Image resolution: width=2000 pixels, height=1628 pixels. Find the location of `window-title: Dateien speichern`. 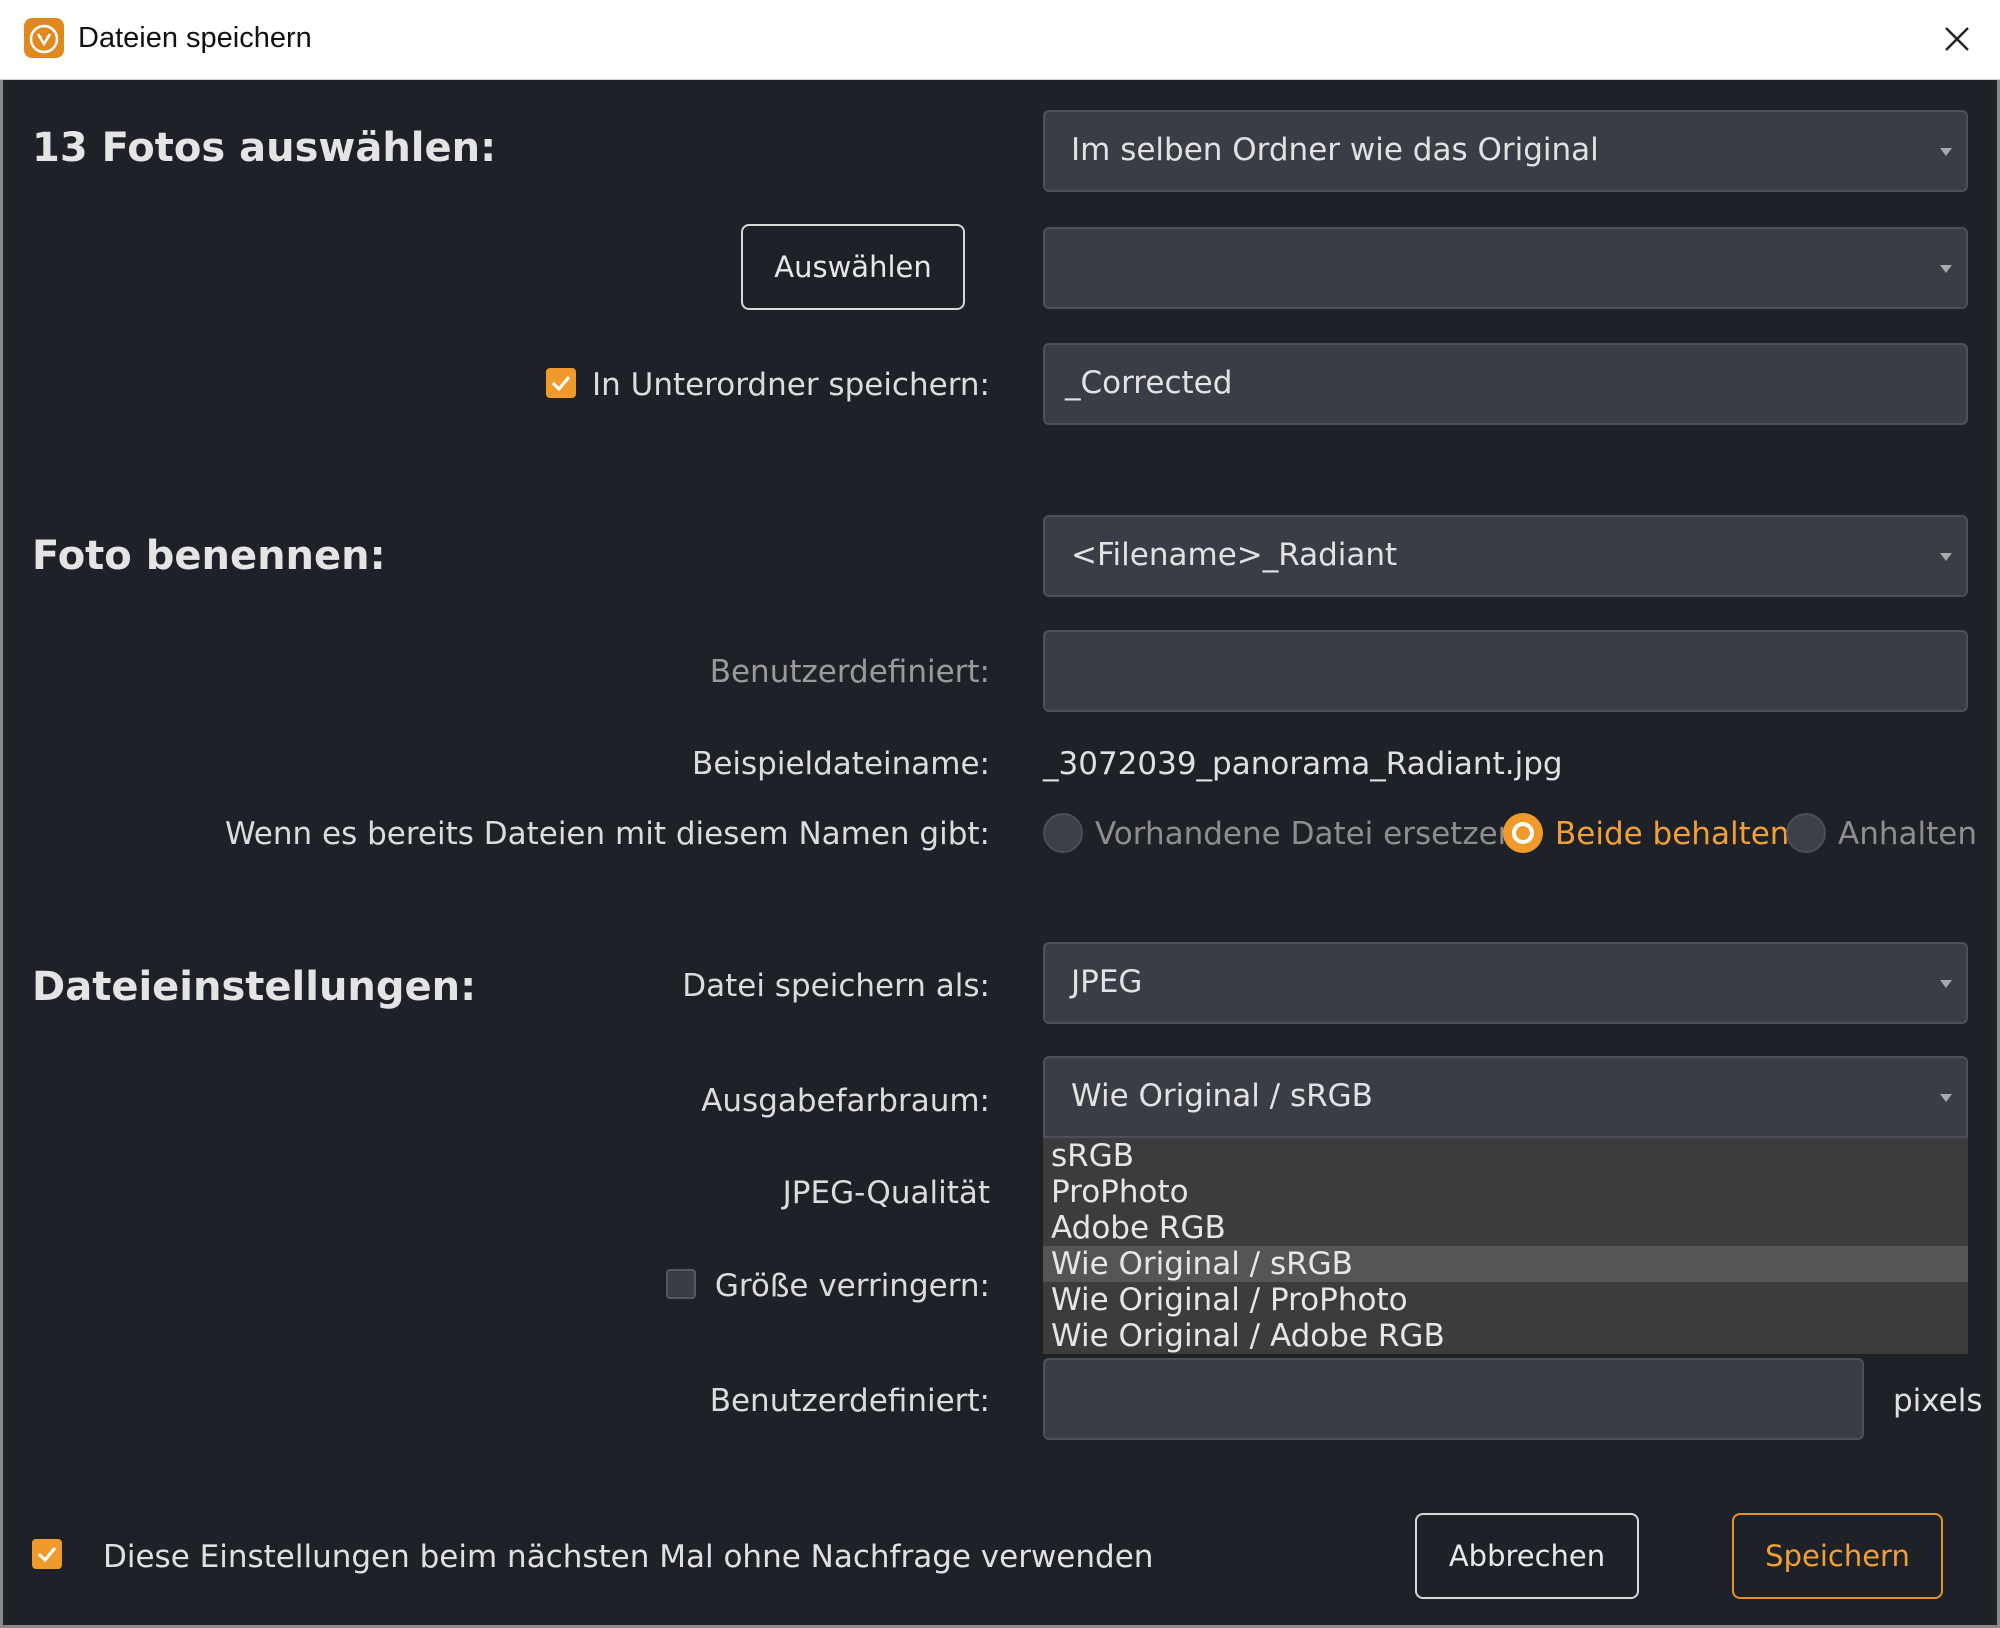

window-title: Dateien speichern is located at coordinates (195, 38).